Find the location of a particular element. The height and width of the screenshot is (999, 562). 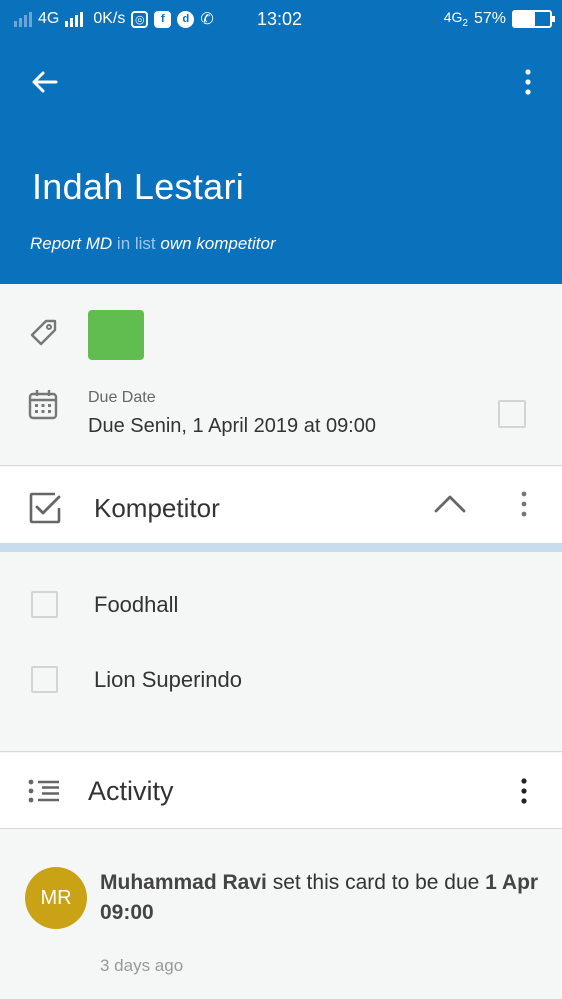

battery-icon is located at coordinates (533, 19).